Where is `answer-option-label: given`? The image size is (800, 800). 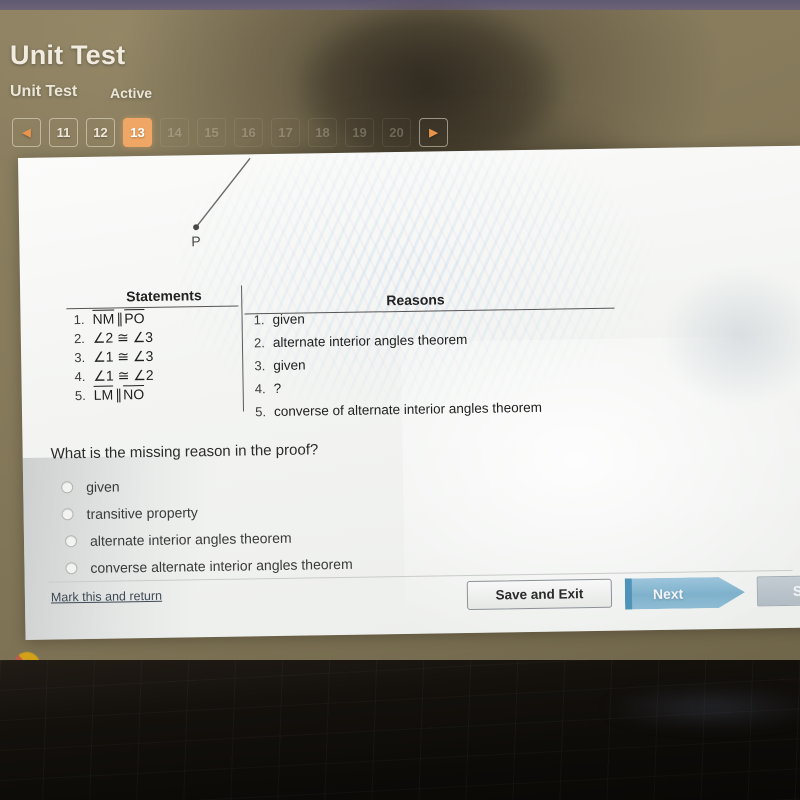 answer-option-label: given is located at coordinates (103, 486).